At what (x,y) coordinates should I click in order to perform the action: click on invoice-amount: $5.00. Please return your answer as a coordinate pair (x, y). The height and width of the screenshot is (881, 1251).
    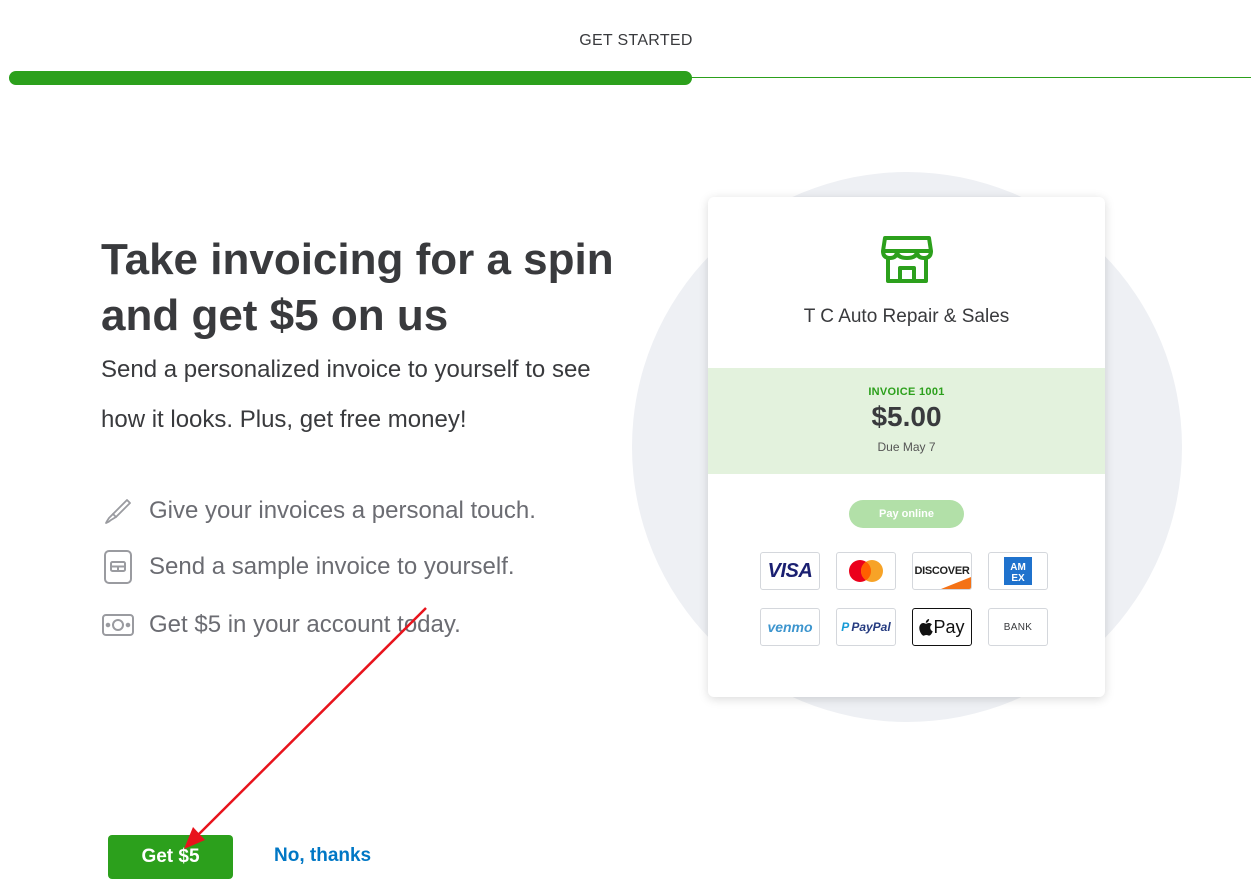
    Looking at the image, I should click on (906, 416).